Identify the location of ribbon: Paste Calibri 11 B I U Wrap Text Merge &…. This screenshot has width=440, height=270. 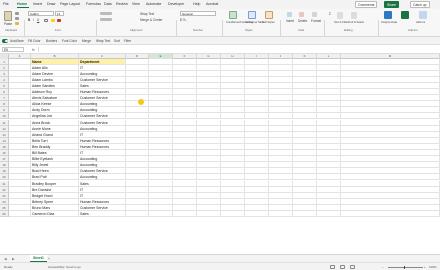
(220, 26).